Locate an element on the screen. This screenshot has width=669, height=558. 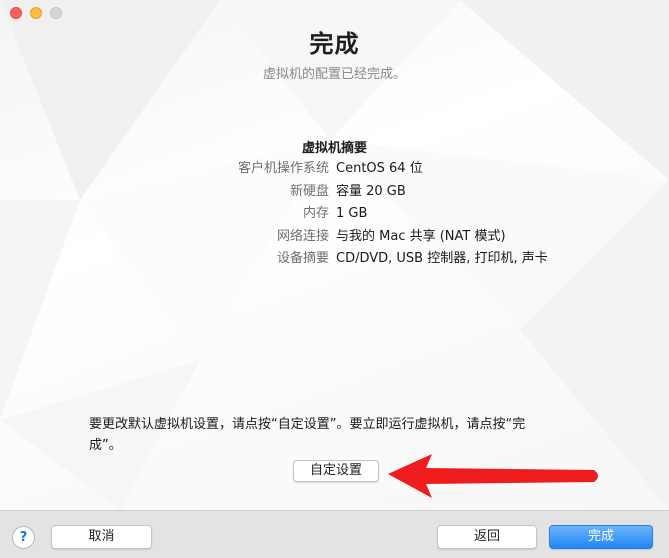
summary-value: 1 GB is located at coordinates (352, 213).